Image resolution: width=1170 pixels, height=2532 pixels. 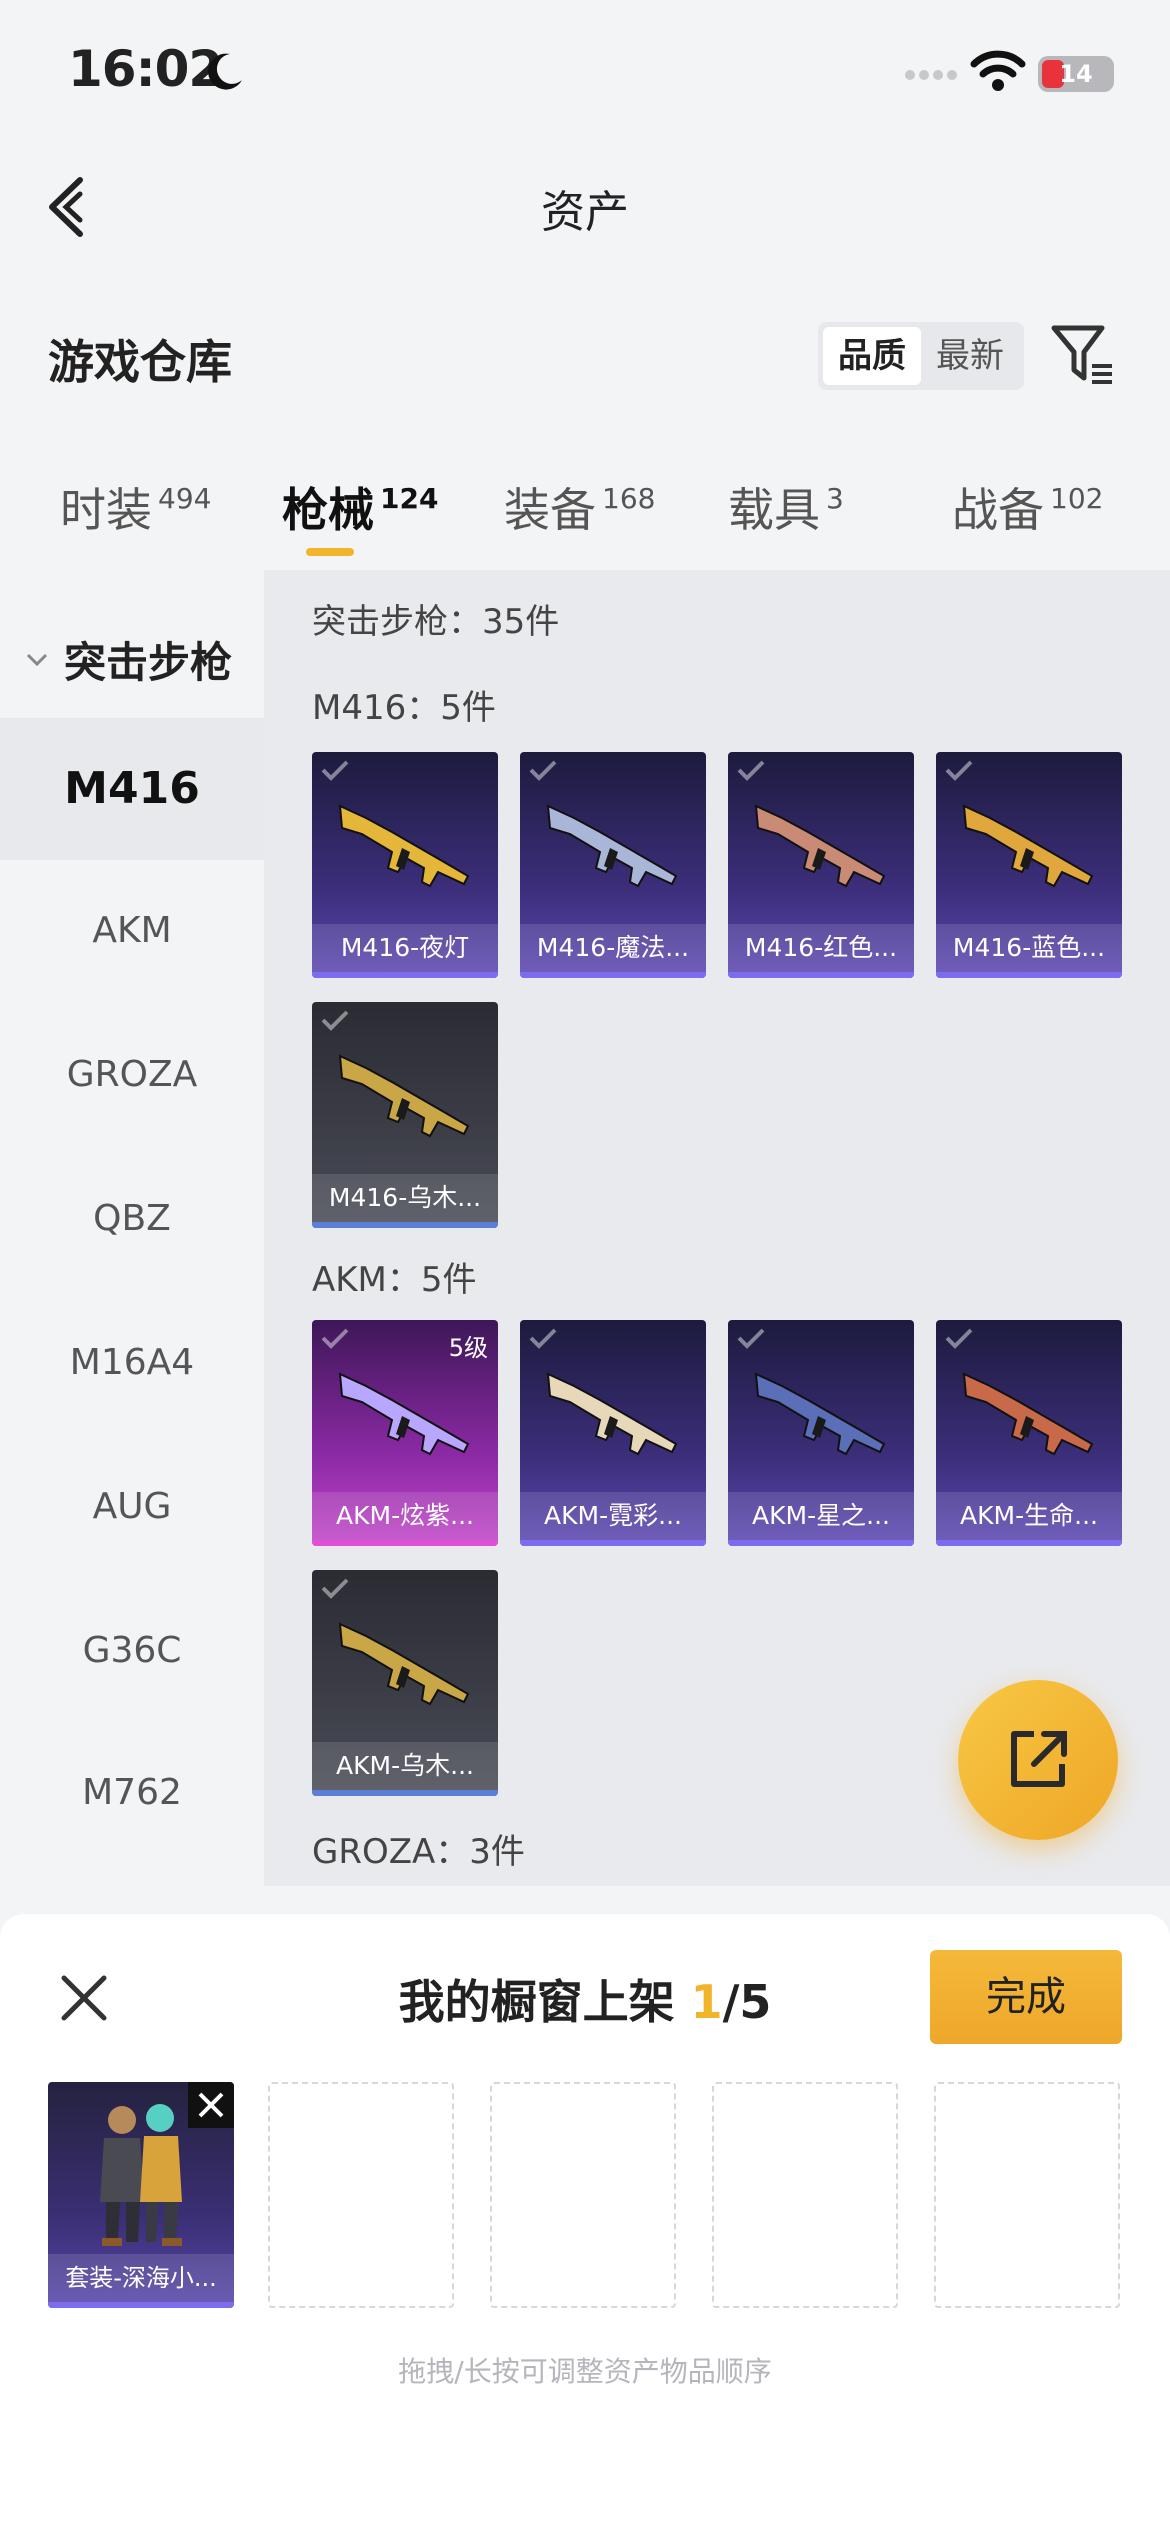 What do you see at coordinates (931, 75) in the screenshot?
I see `signal-icon` at bounding box center [931, 75].